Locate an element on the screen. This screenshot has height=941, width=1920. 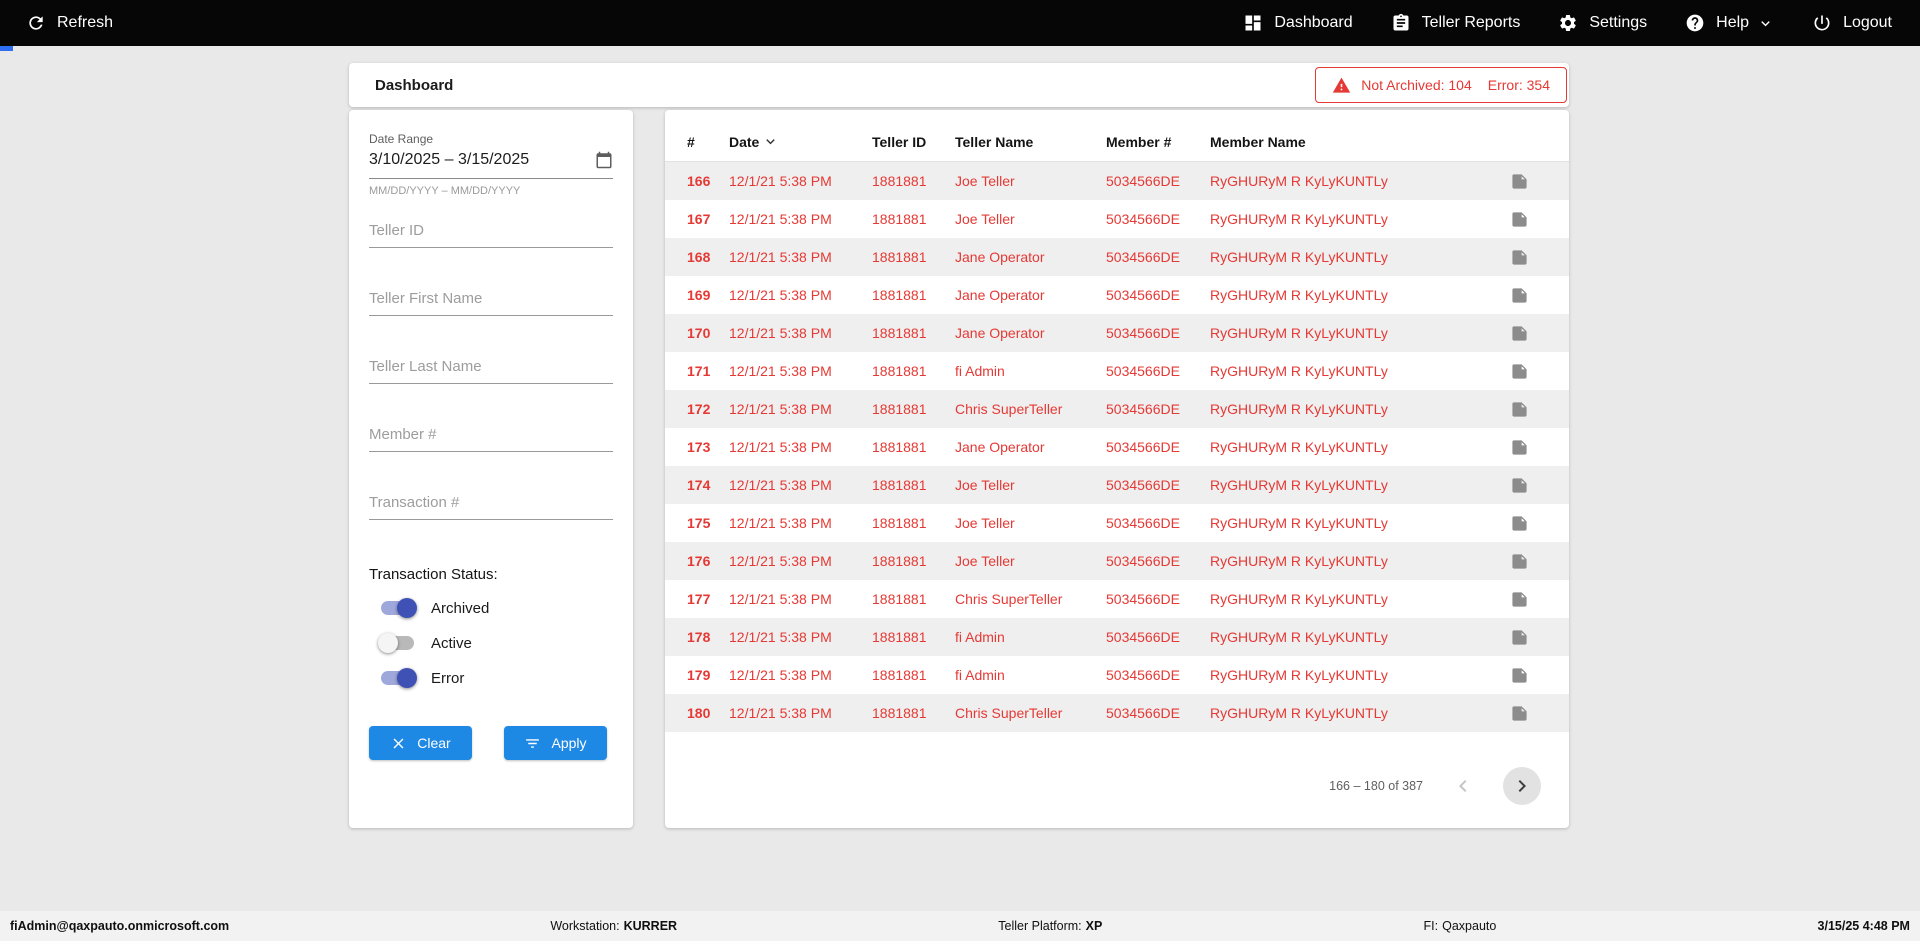
row-teller-name: Jane Operator is located at coordinates (1000, 257).